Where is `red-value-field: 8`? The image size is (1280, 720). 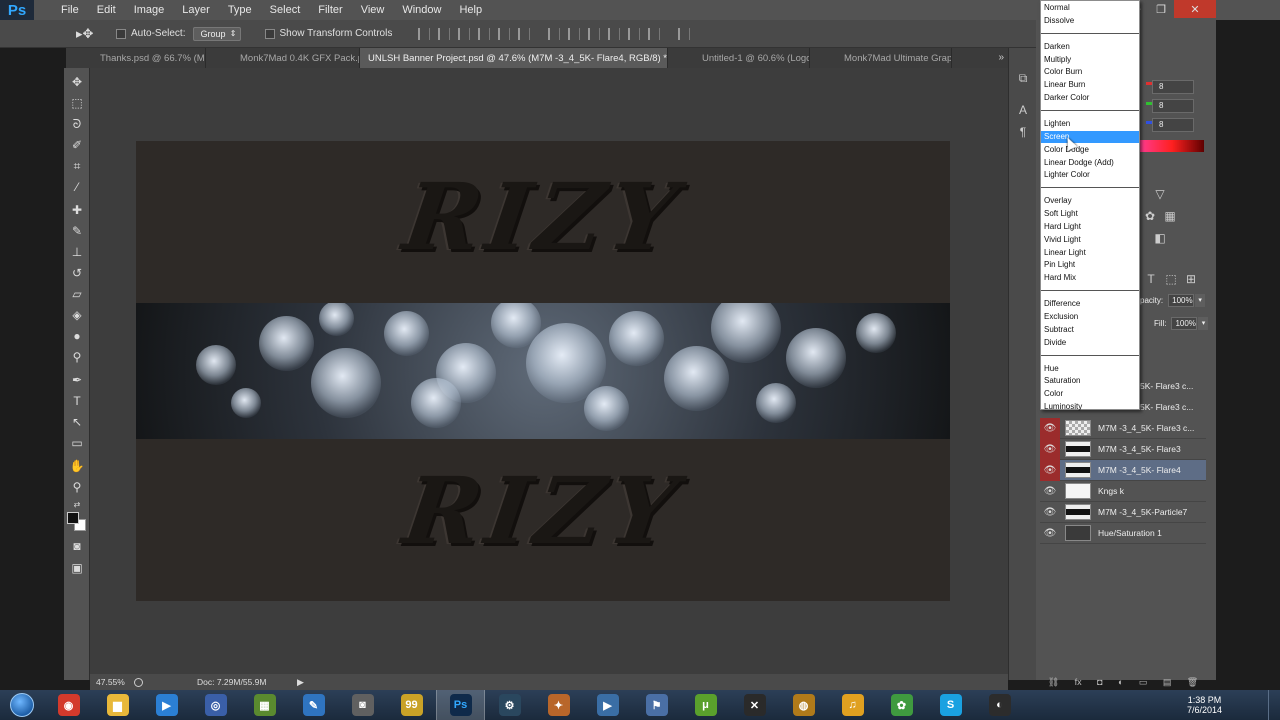 red-value-field: 8 is located at coordinates (1173, 87).